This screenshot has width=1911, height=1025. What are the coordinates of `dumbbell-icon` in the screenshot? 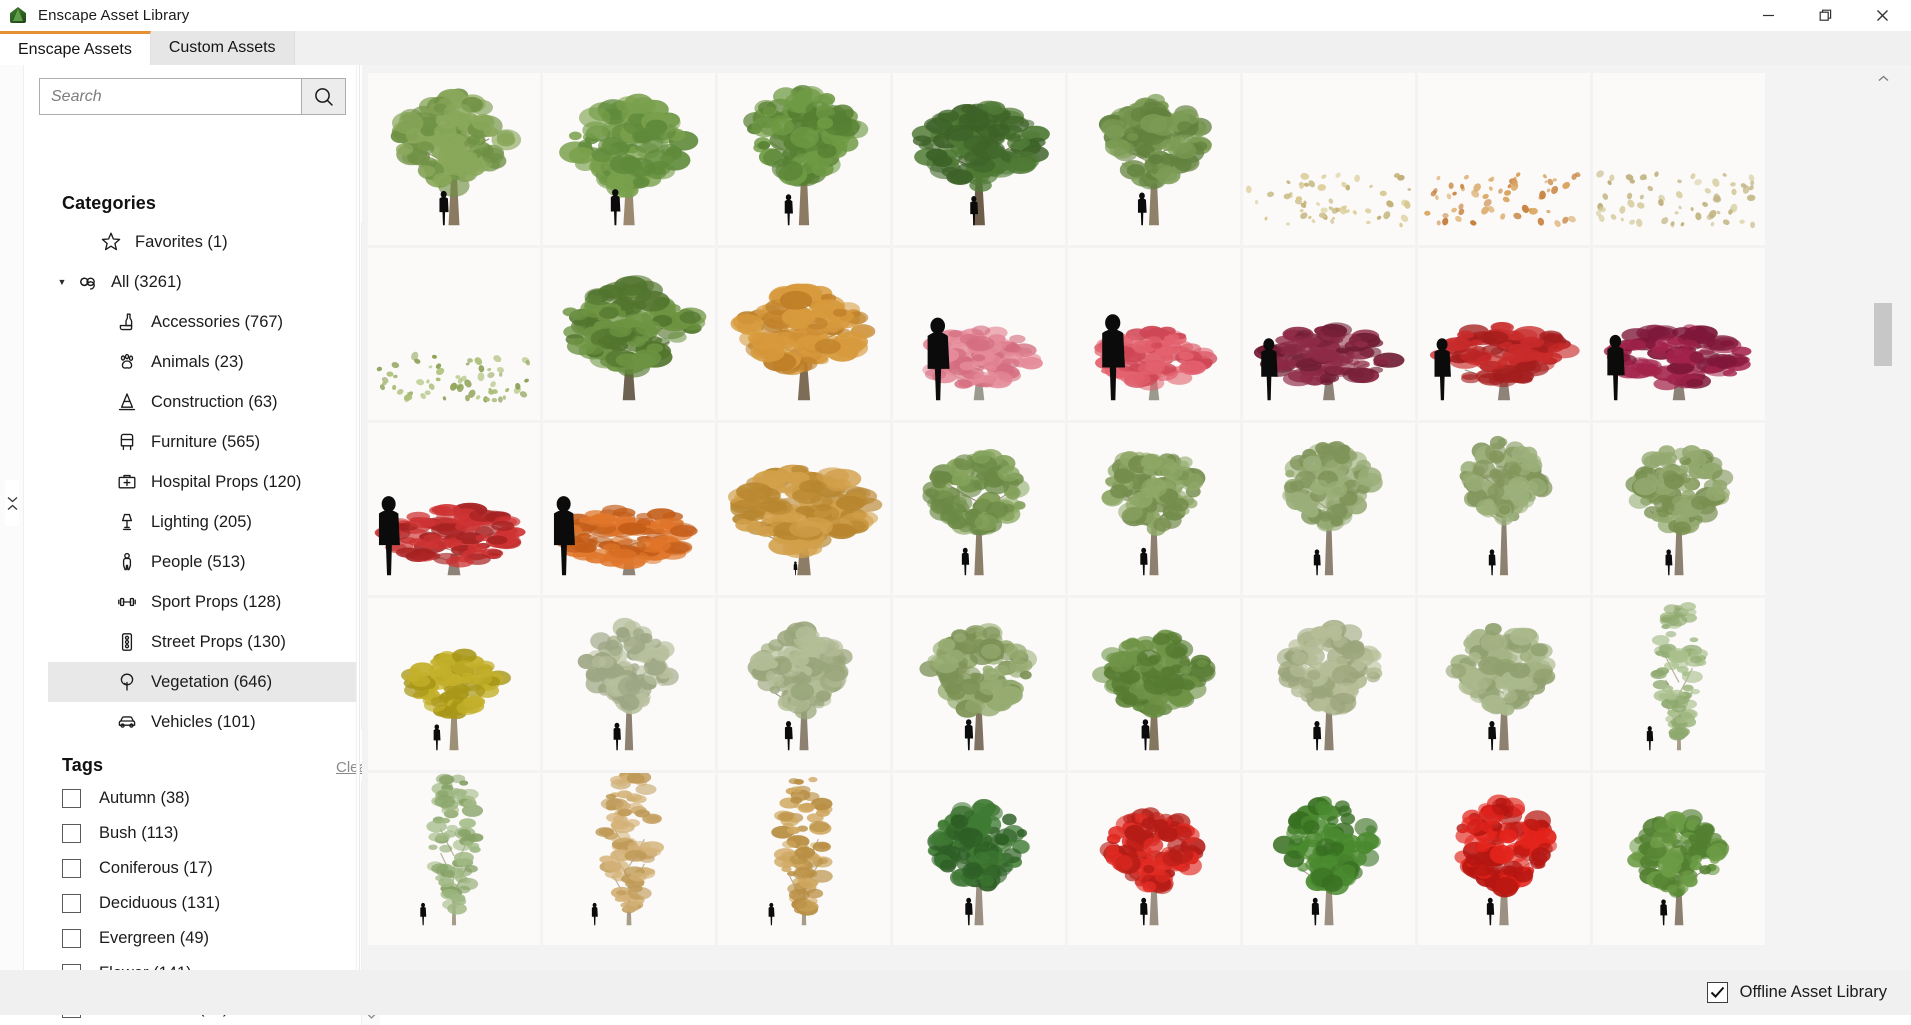 It's located at (127, 602).